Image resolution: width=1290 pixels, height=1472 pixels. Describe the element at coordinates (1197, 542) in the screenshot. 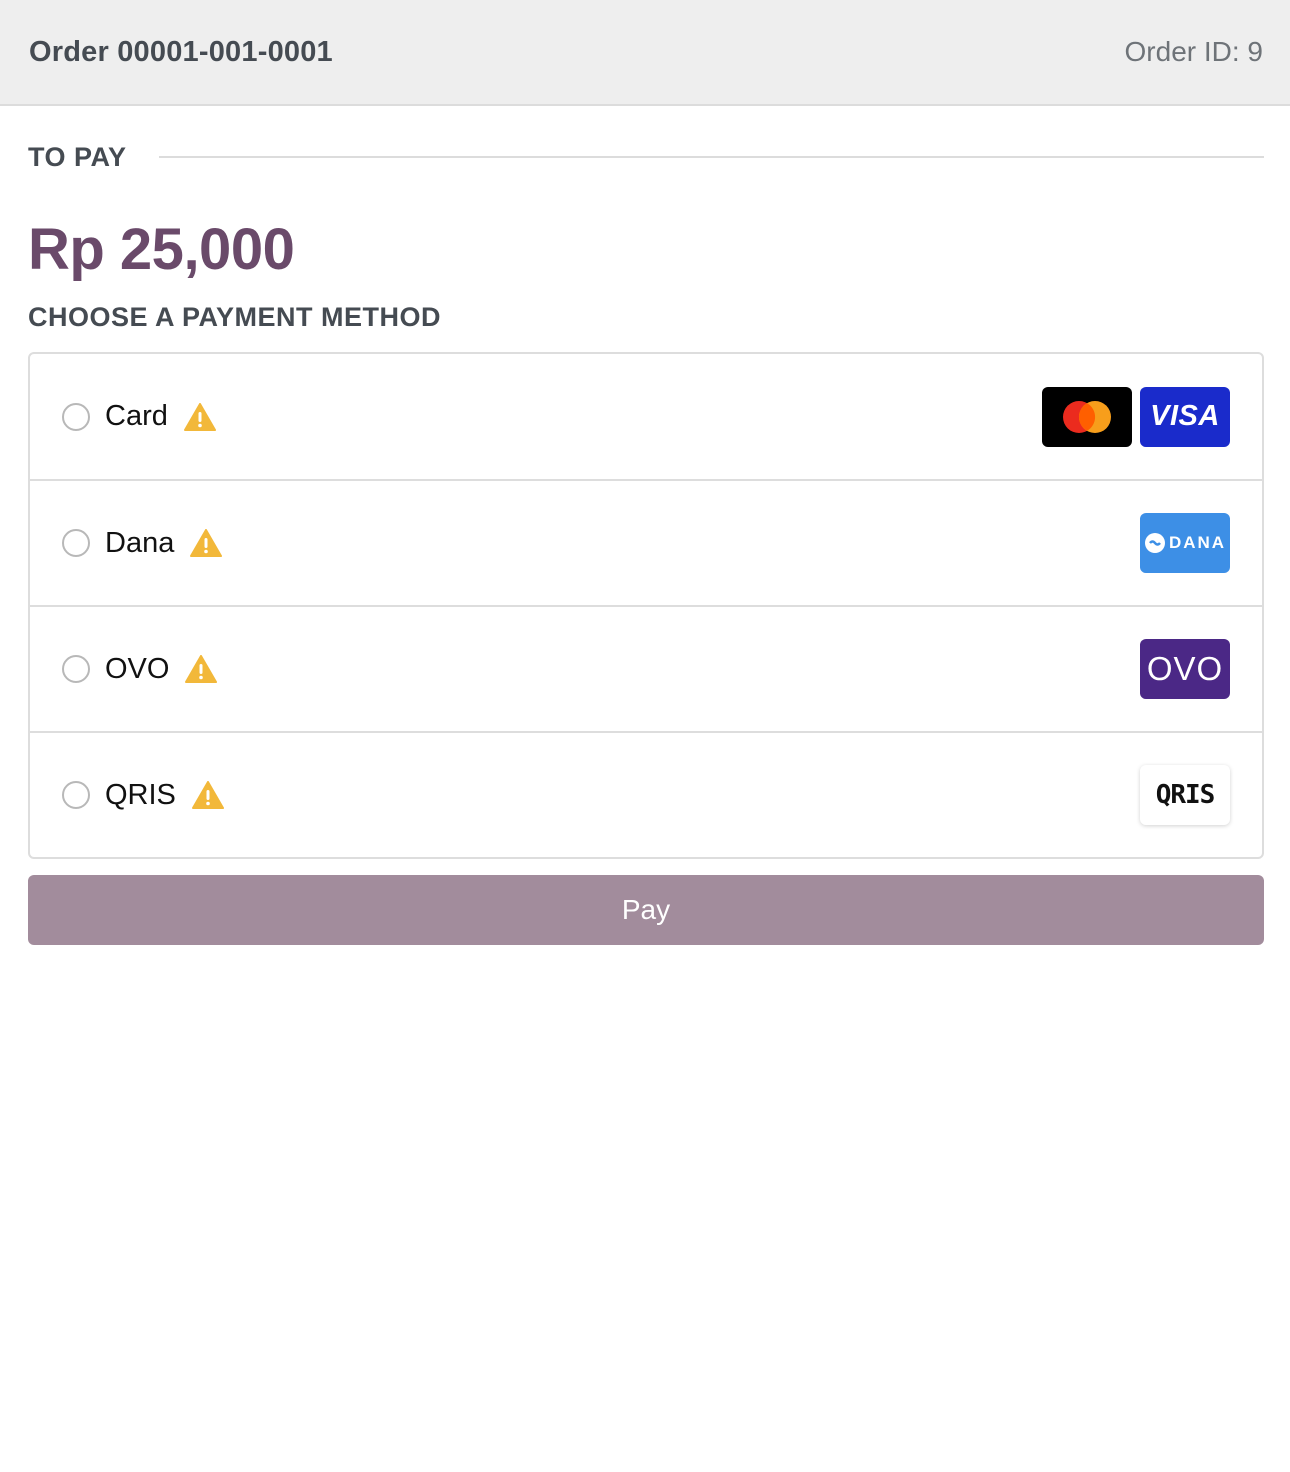

I see `dana-logo-text: DANA` at that location.